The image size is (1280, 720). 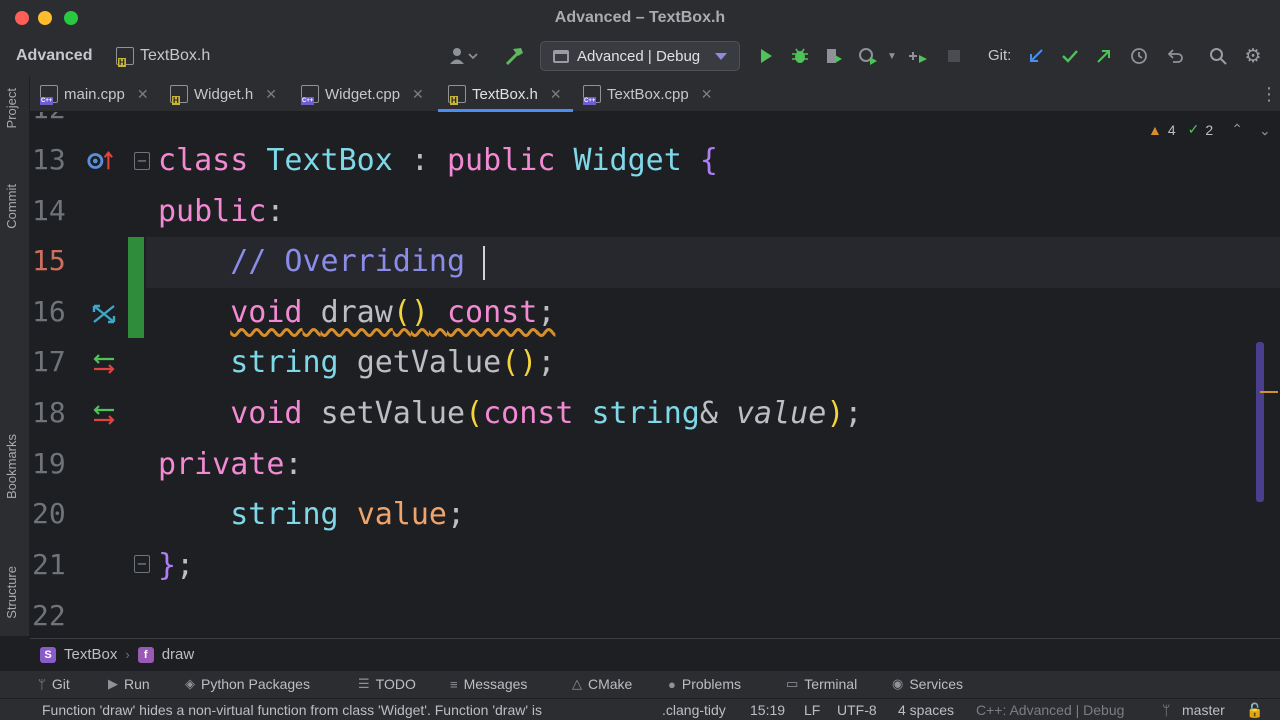 I want to click on project-name: Advanced, so click(x=54, y=56).